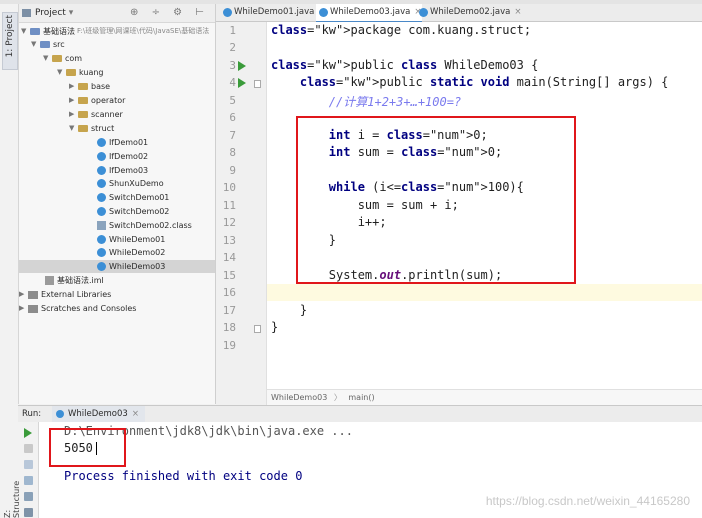  What do you see at coordinates (369, 13) in the screenshot?
I see `tab-whiledemo03: WhileDemo03.java ×` at bounding box center [369, 13].